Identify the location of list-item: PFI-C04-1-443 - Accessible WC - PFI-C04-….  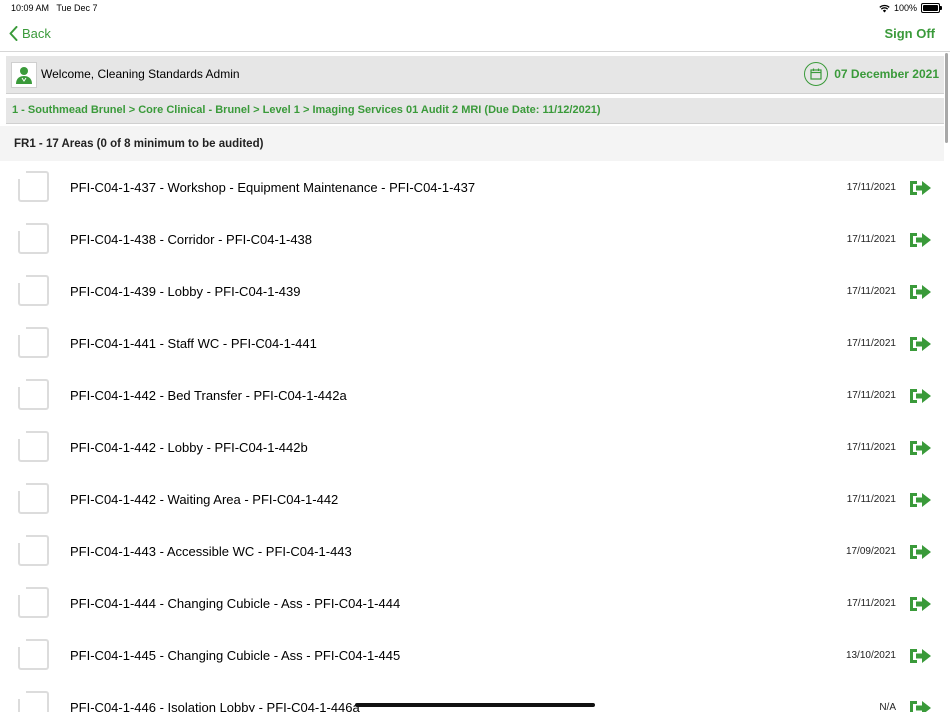
(472, 552).